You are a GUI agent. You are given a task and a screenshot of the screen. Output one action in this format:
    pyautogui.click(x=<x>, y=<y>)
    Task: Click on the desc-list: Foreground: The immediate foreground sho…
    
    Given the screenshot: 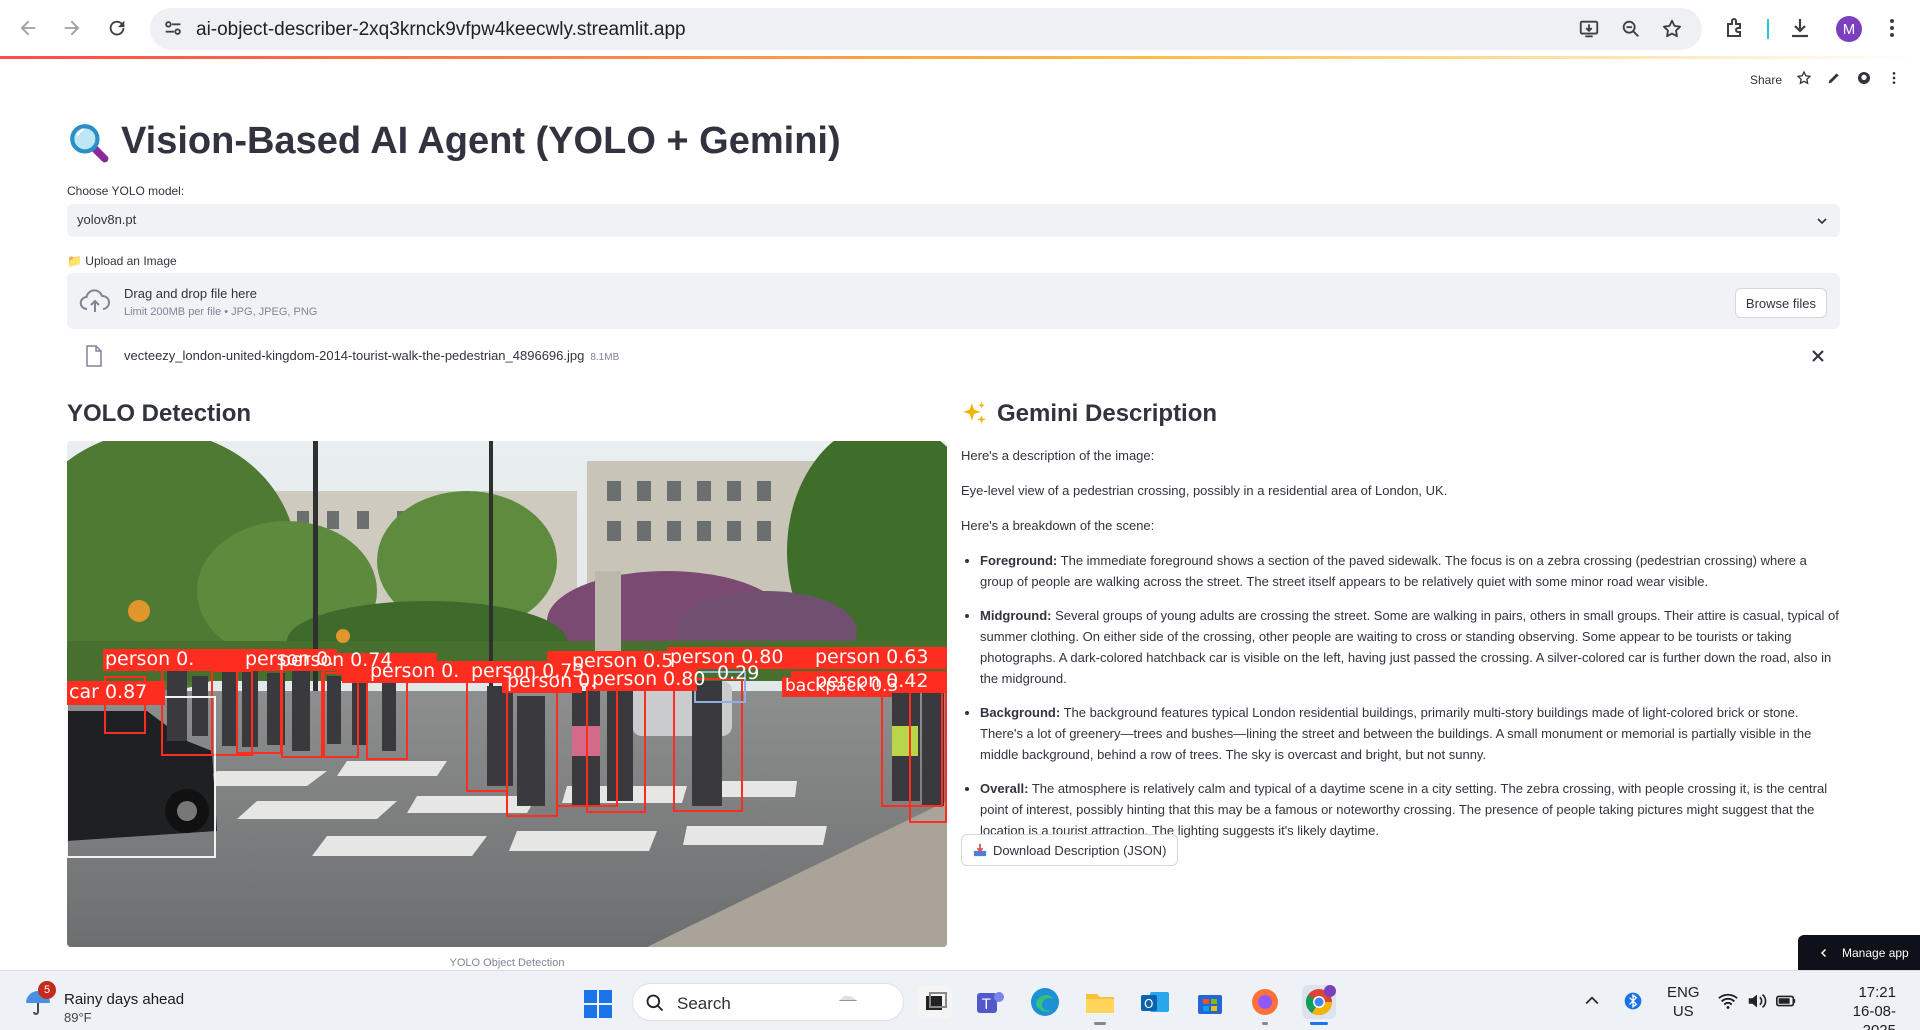 What is the action you would take?
    pyautogui.click(x=1402, y=695)
    